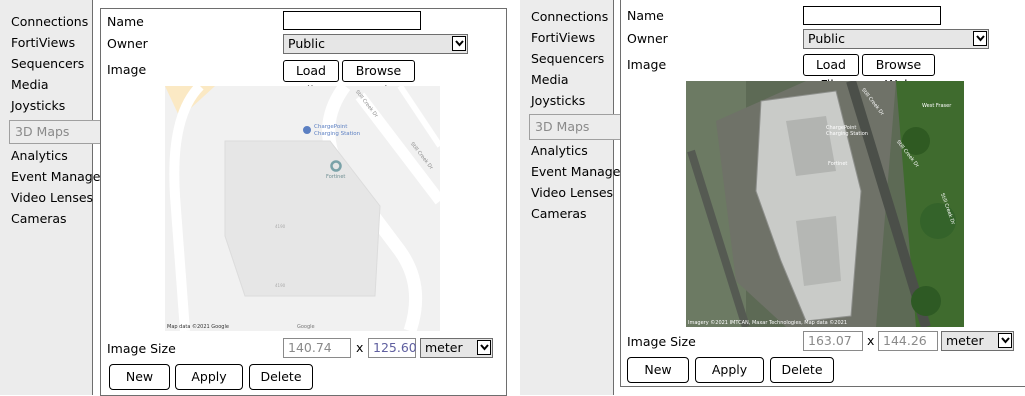 Image resolution: width=1025 pixels, height=396 pixels. I want to click on poi-charging-label-2: Charging Station, so click(337, 134).